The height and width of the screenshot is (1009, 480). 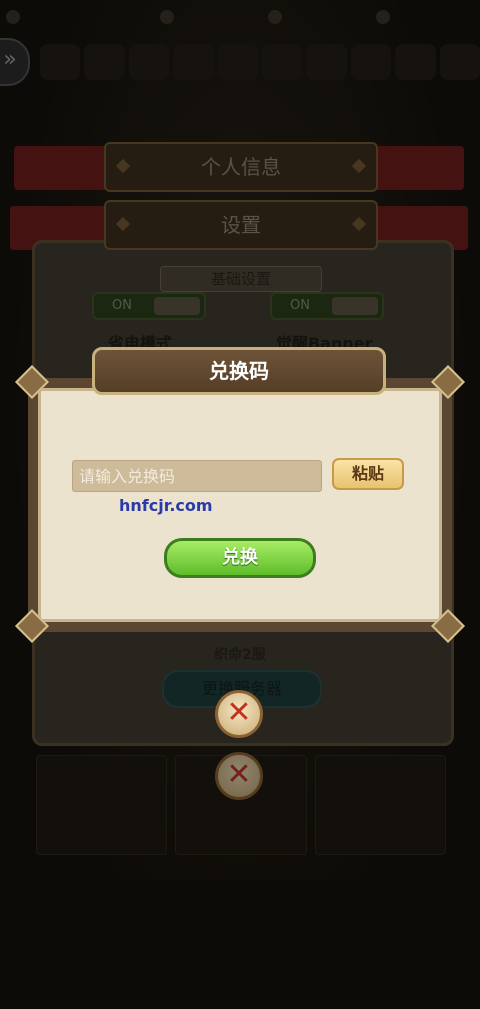 I want to click on background-close-button: ✕, so click(x=239, y=776).